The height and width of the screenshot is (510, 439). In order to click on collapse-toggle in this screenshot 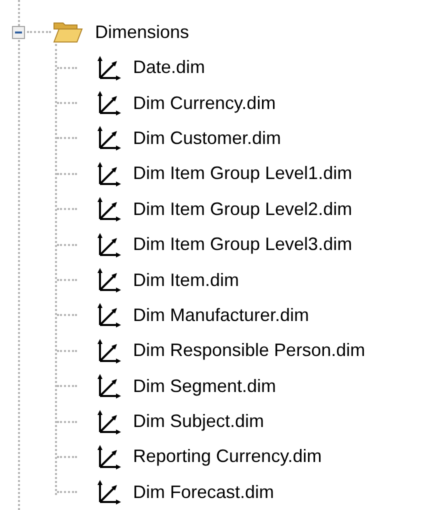, I will do `click(18, 32)`.